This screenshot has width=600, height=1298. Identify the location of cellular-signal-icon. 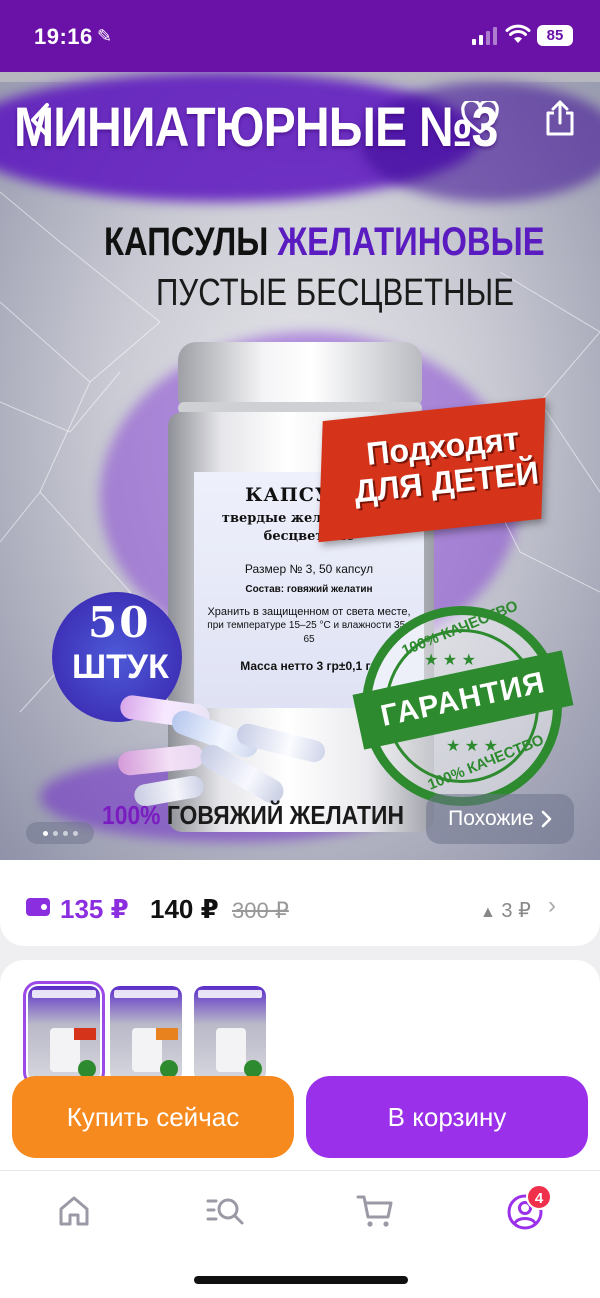
(485, 36).